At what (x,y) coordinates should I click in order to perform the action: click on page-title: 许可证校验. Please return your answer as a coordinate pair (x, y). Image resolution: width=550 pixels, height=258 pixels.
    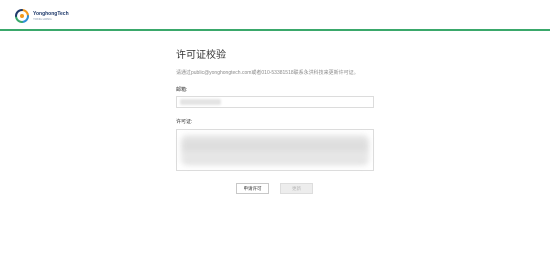
    Looking at the image, I should click on (201, 55).